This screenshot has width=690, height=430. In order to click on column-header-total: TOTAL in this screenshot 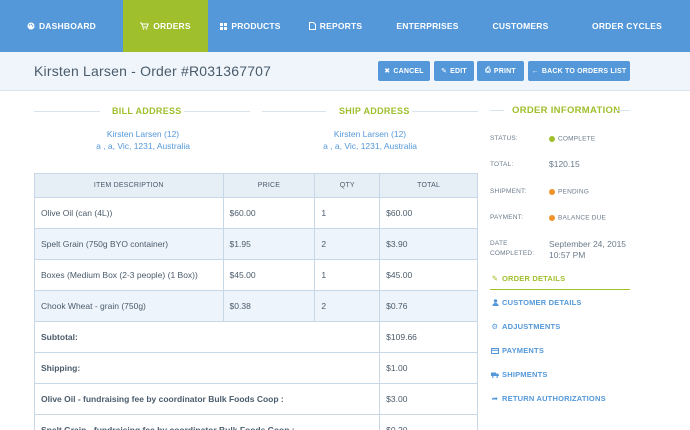, I will do `click(428, 185)`.